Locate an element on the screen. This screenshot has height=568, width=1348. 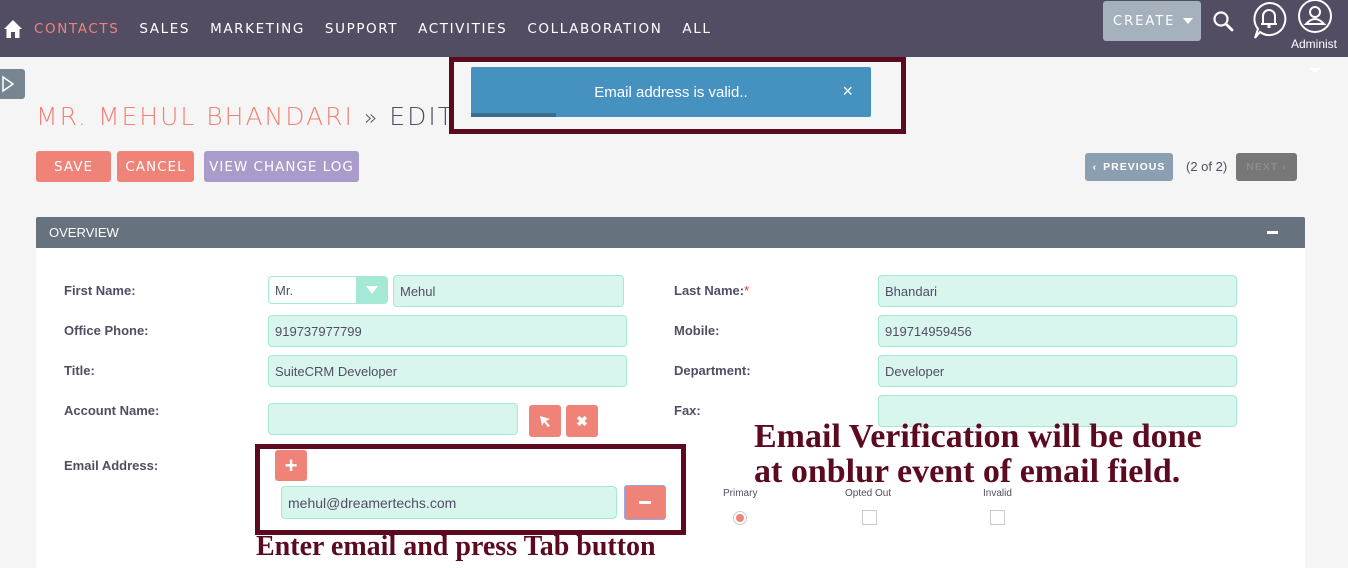
verification-note-line1: Email Verification will be done is located at coordinates (978, 436).